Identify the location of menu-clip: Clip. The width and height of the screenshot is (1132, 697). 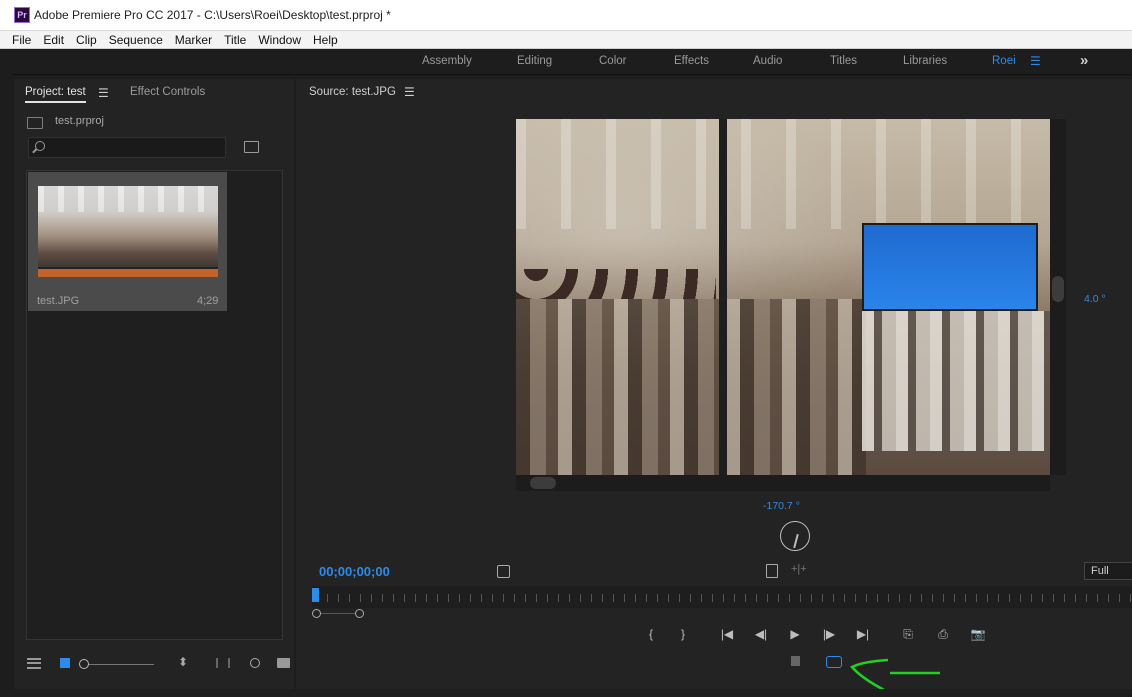
(86, 40).